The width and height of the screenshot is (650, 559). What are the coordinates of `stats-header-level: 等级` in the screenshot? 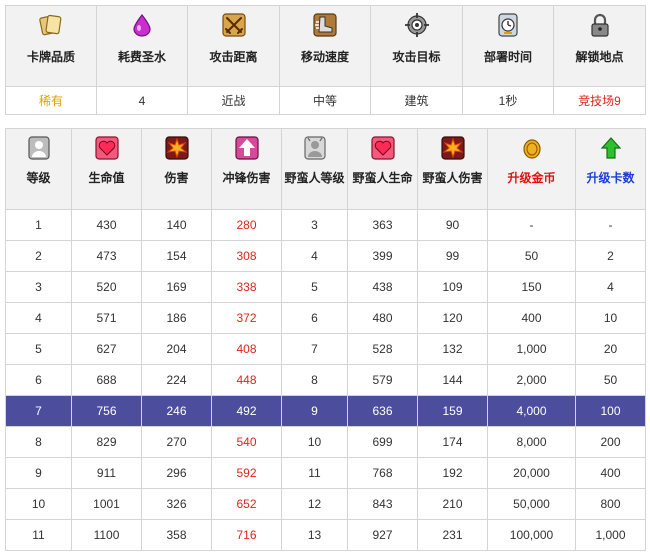 It's located at (38, 169).